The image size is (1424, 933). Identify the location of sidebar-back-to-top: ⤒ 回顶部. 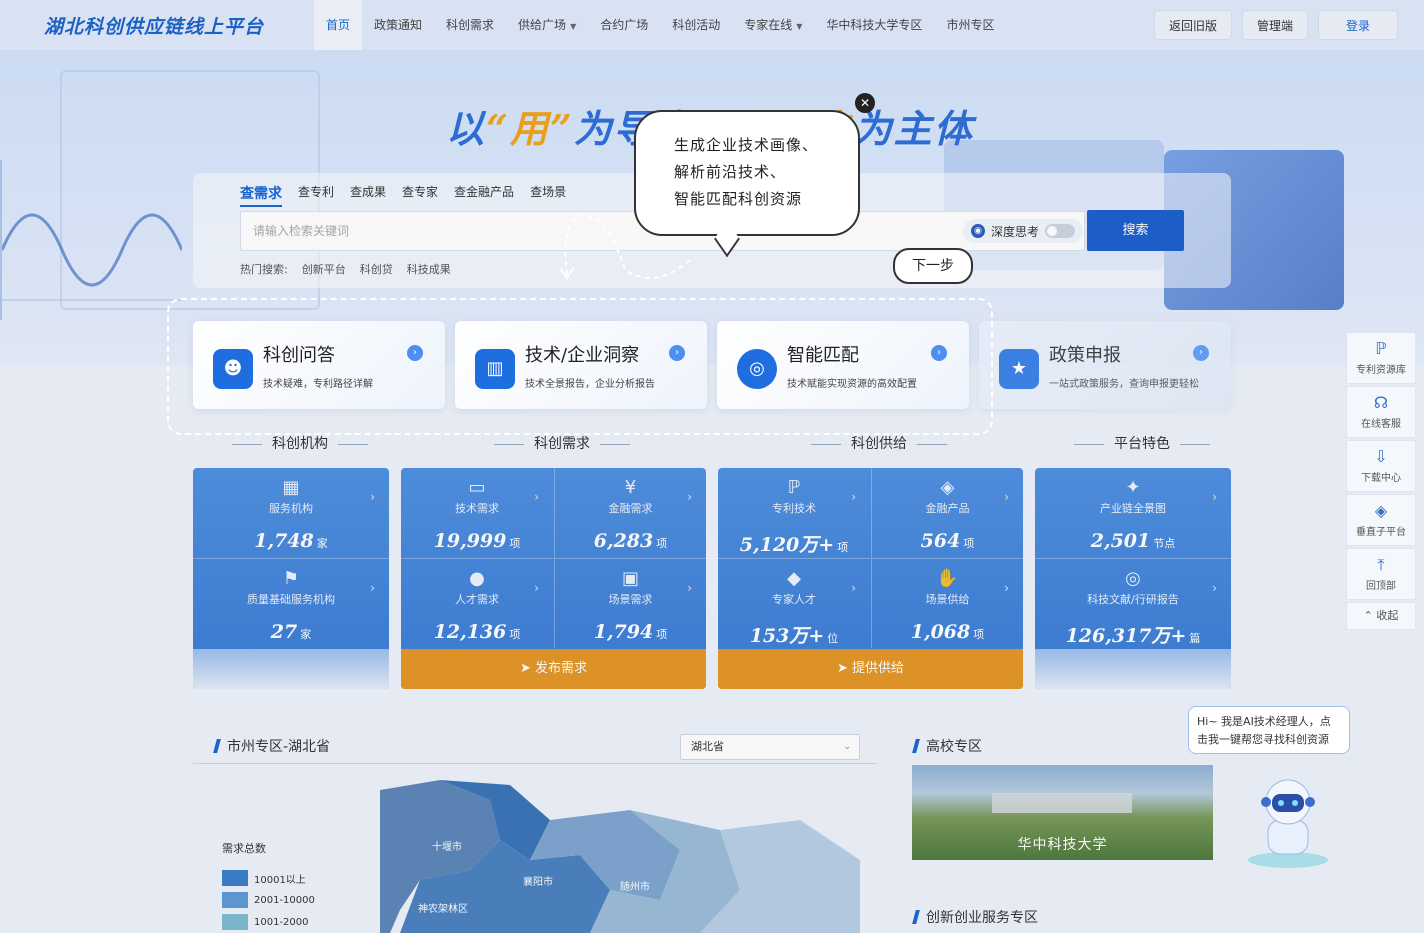
(1381, 574).